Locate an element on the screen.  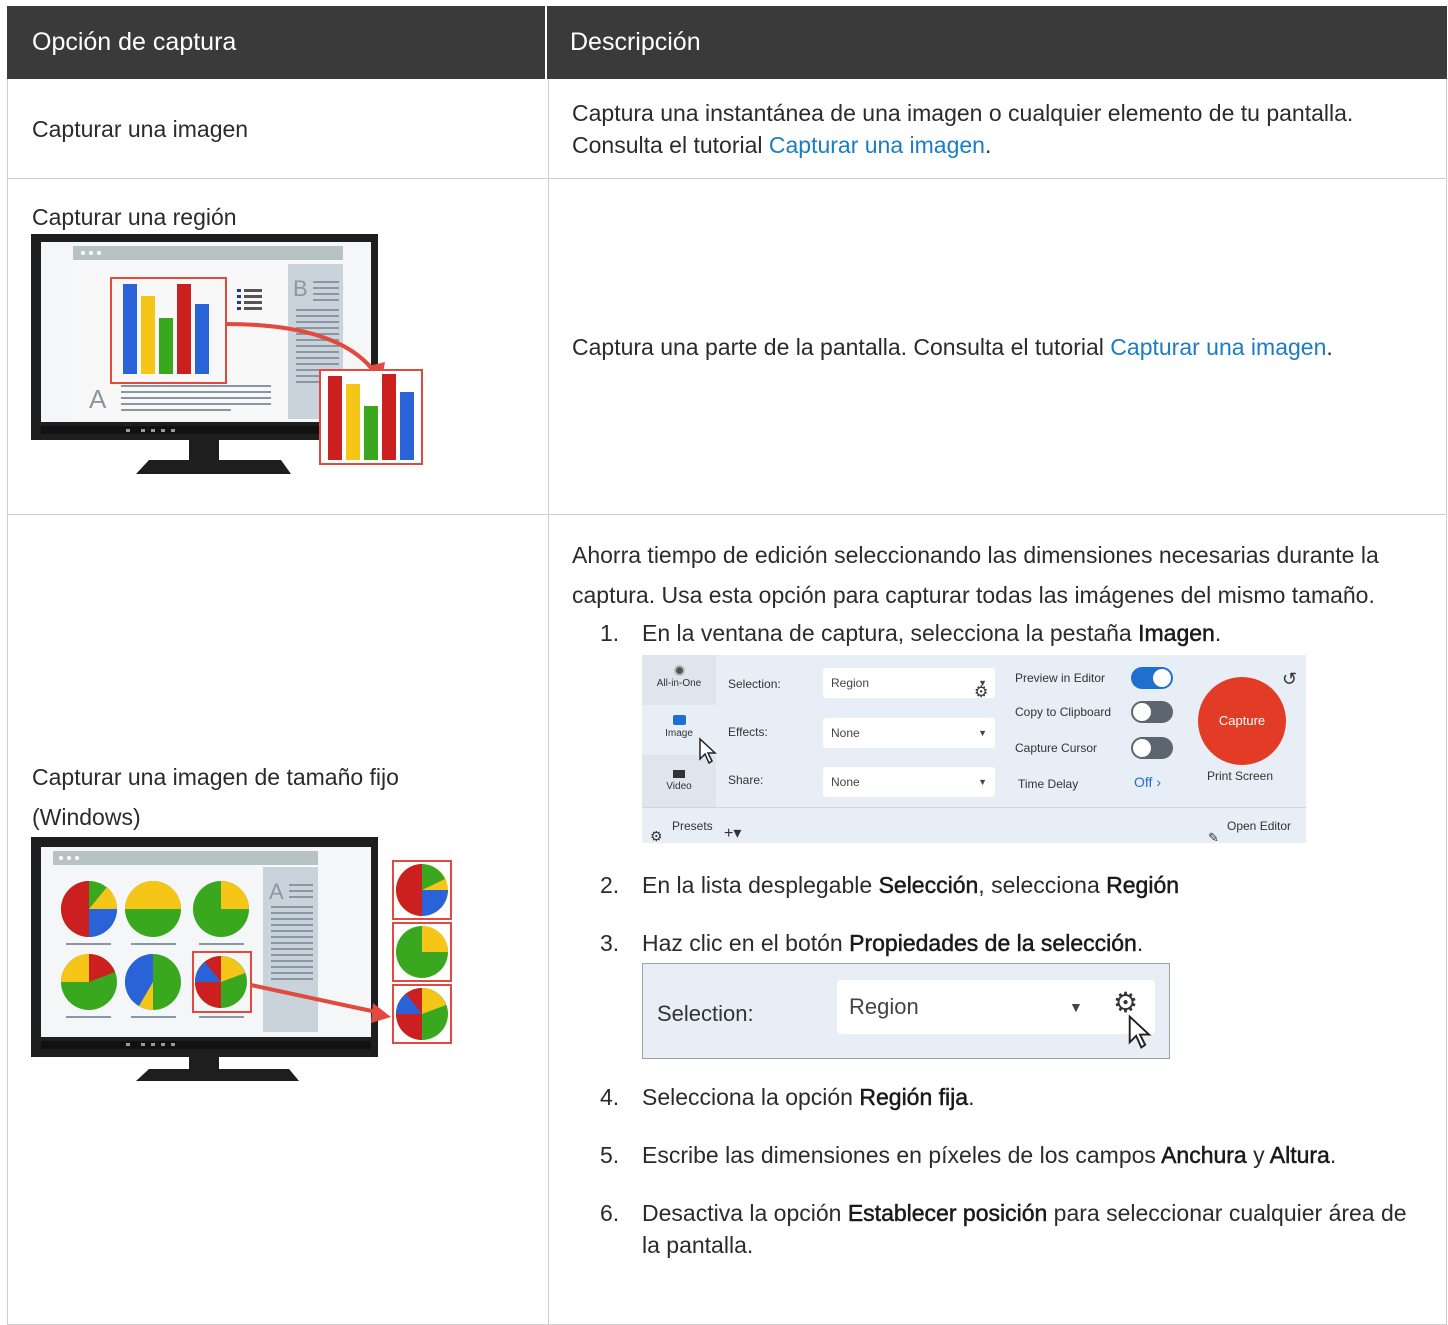
step-number: 2. is located at coordinates (610, 885).